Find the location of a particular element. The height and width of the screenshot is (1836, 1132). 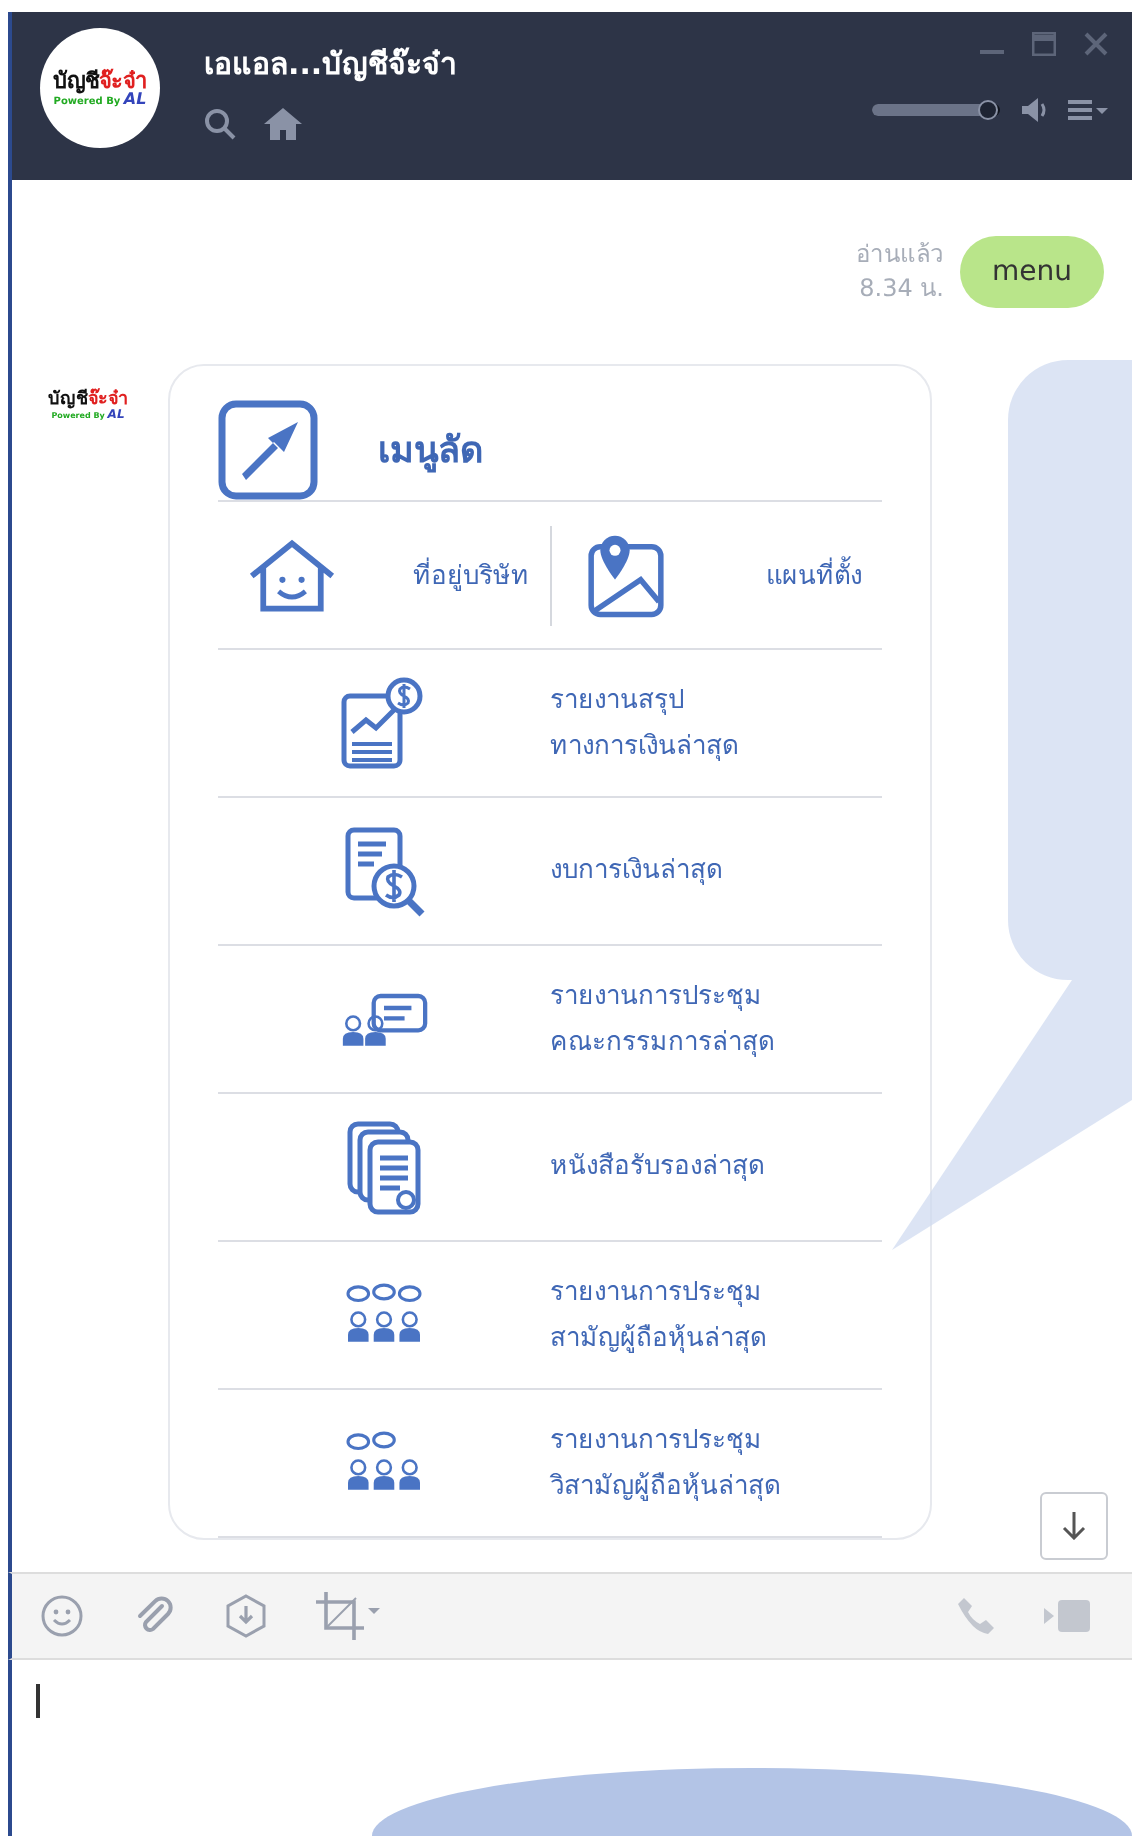

message-bubble: menu is located at coordinates (1032, 272).